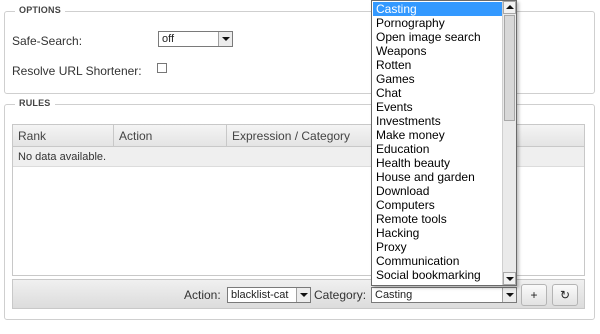 The height and width of the screenshot is (334, 600). Describe the element at coordinates (170, 136) in the screenshot. I see `column-action: Action` at that location.